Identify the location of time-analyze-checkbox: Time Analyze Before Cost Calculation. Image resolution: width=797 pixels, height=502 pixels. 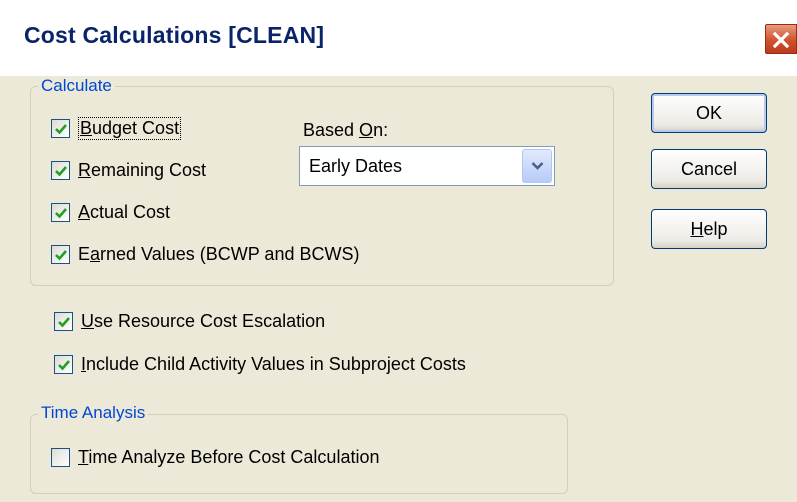
(215, 457).